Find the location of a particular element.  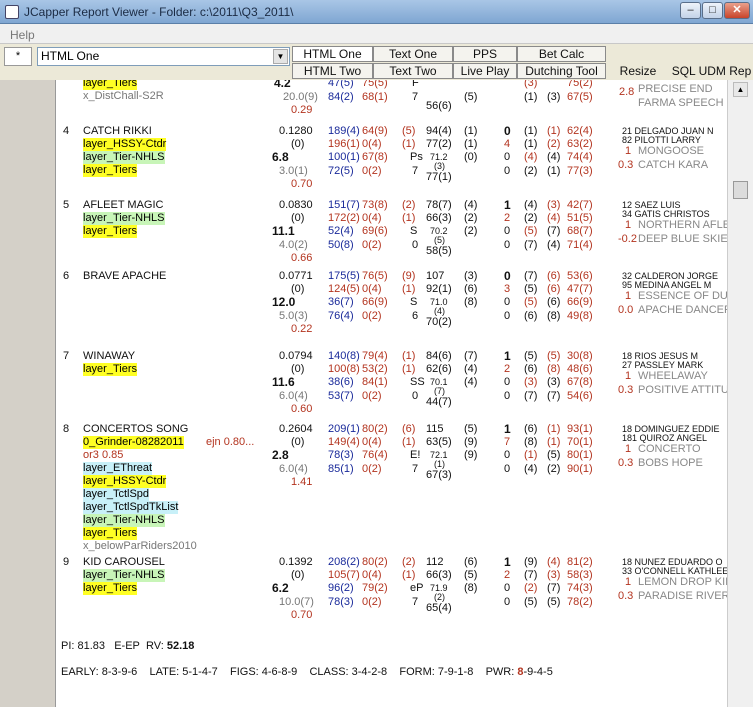

cell: 208(2) is located at coordinates (344, 562).